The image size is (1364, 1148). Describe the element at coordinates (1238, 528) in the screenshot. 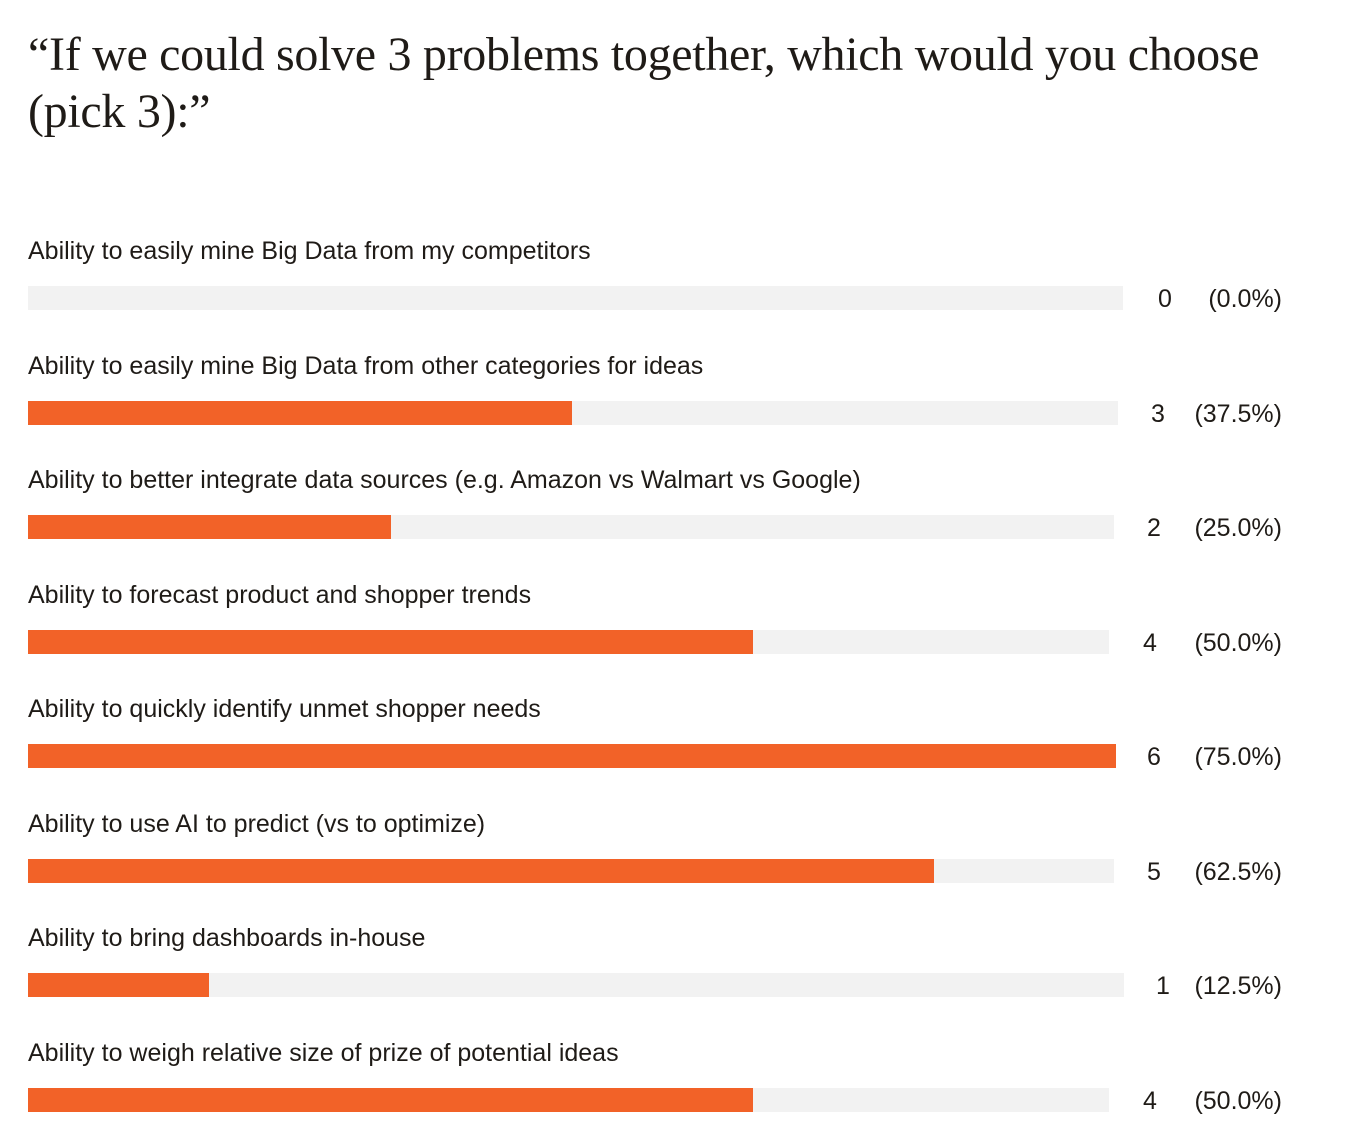

I see `percent-label: (25.0%)` at that location.